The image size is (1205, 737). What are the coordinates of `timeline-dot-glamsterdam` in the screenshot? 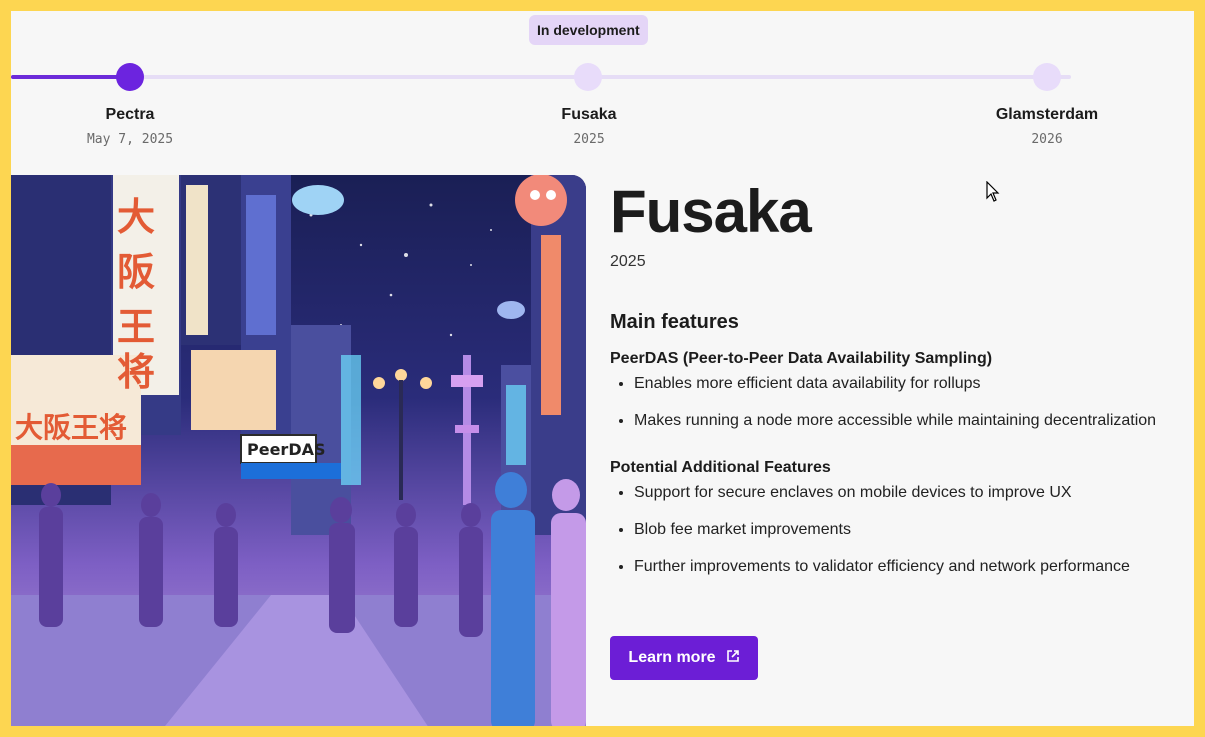 It's located at (1047, 77).